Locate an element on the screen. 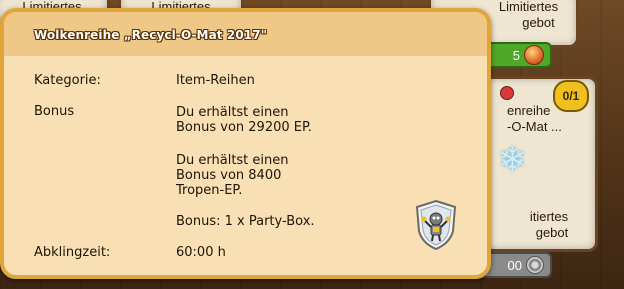 The image size is (624, 289). bonus-line: Bonus von 29200 EP. is located at coordinates (244, 127).